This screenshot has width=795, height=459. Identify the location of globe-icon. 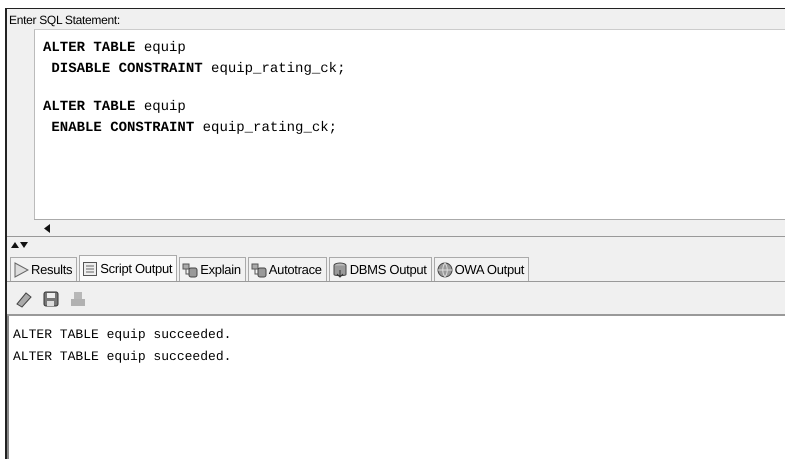
(444, 270).